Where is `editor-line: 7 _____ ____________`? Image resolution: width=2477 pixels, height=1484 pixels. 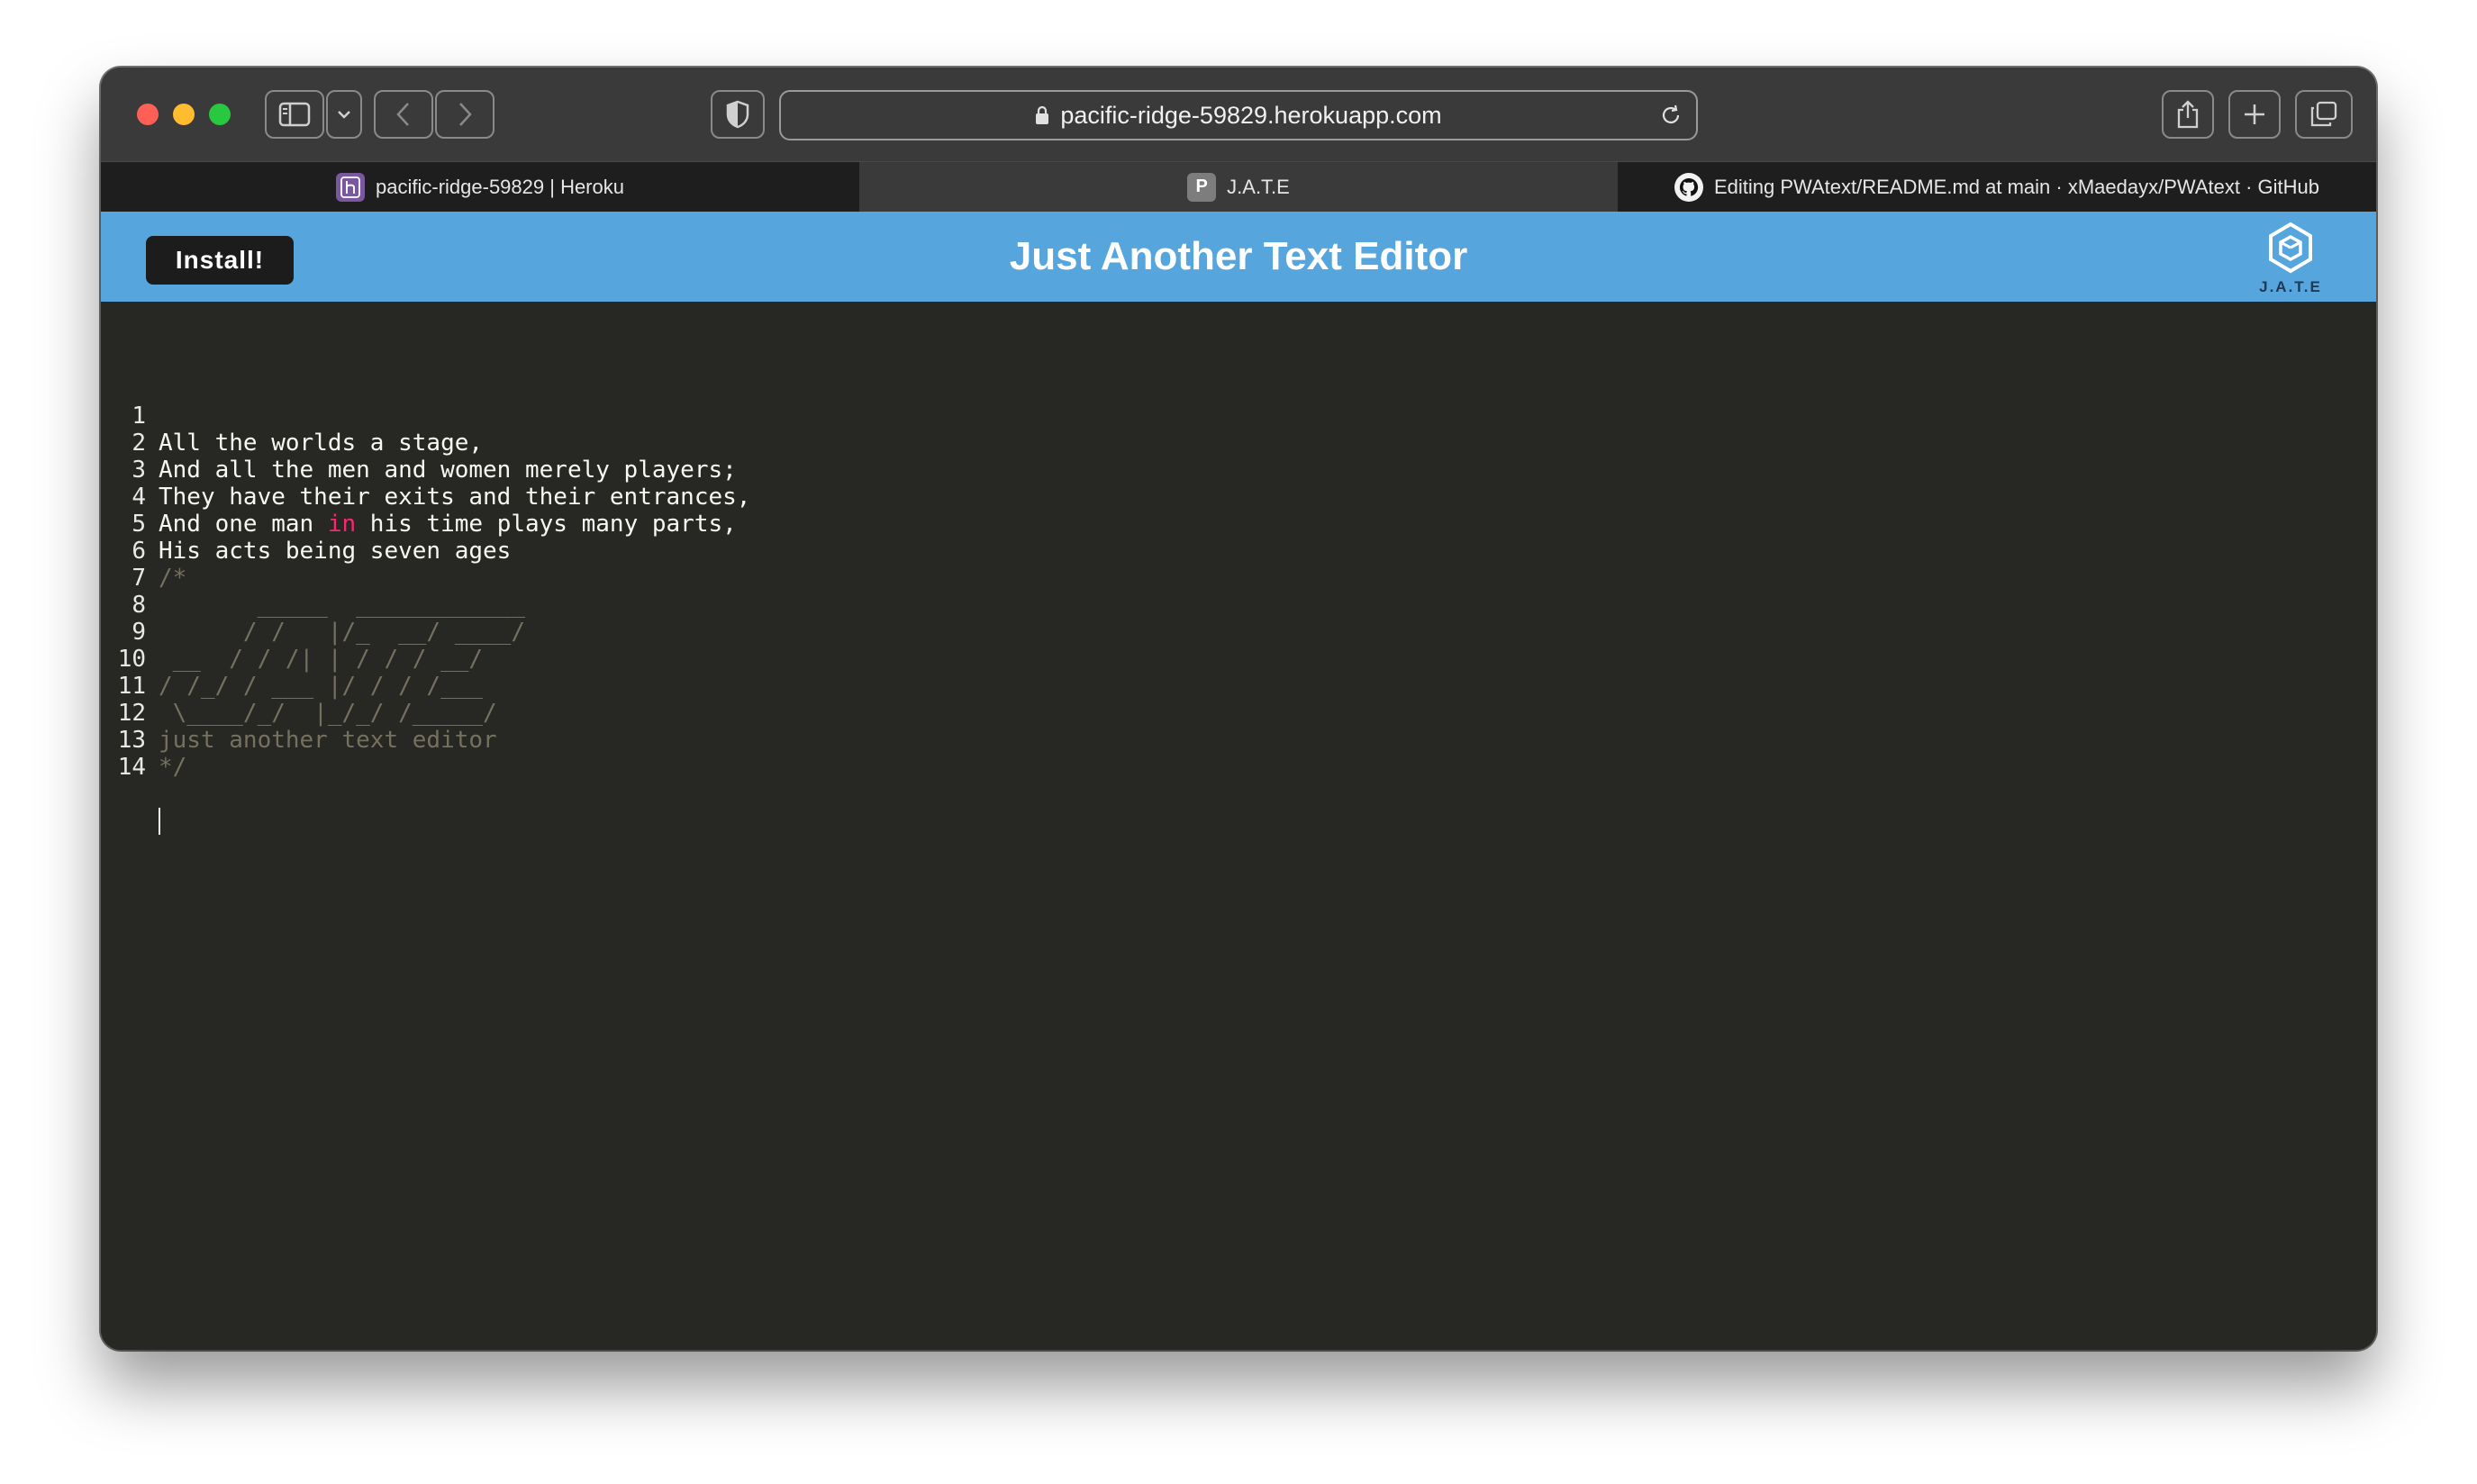 editor-line: 7 _____ ____________ is located at coordinates (313, 578).